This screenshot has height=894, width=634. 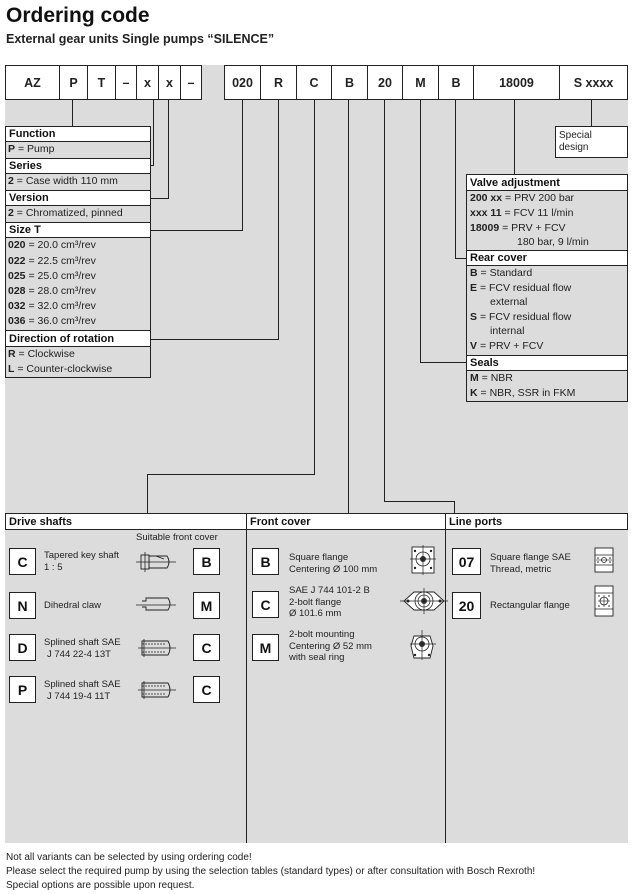 I want to click on code-field-seals: M, so click(x=420, y=82).